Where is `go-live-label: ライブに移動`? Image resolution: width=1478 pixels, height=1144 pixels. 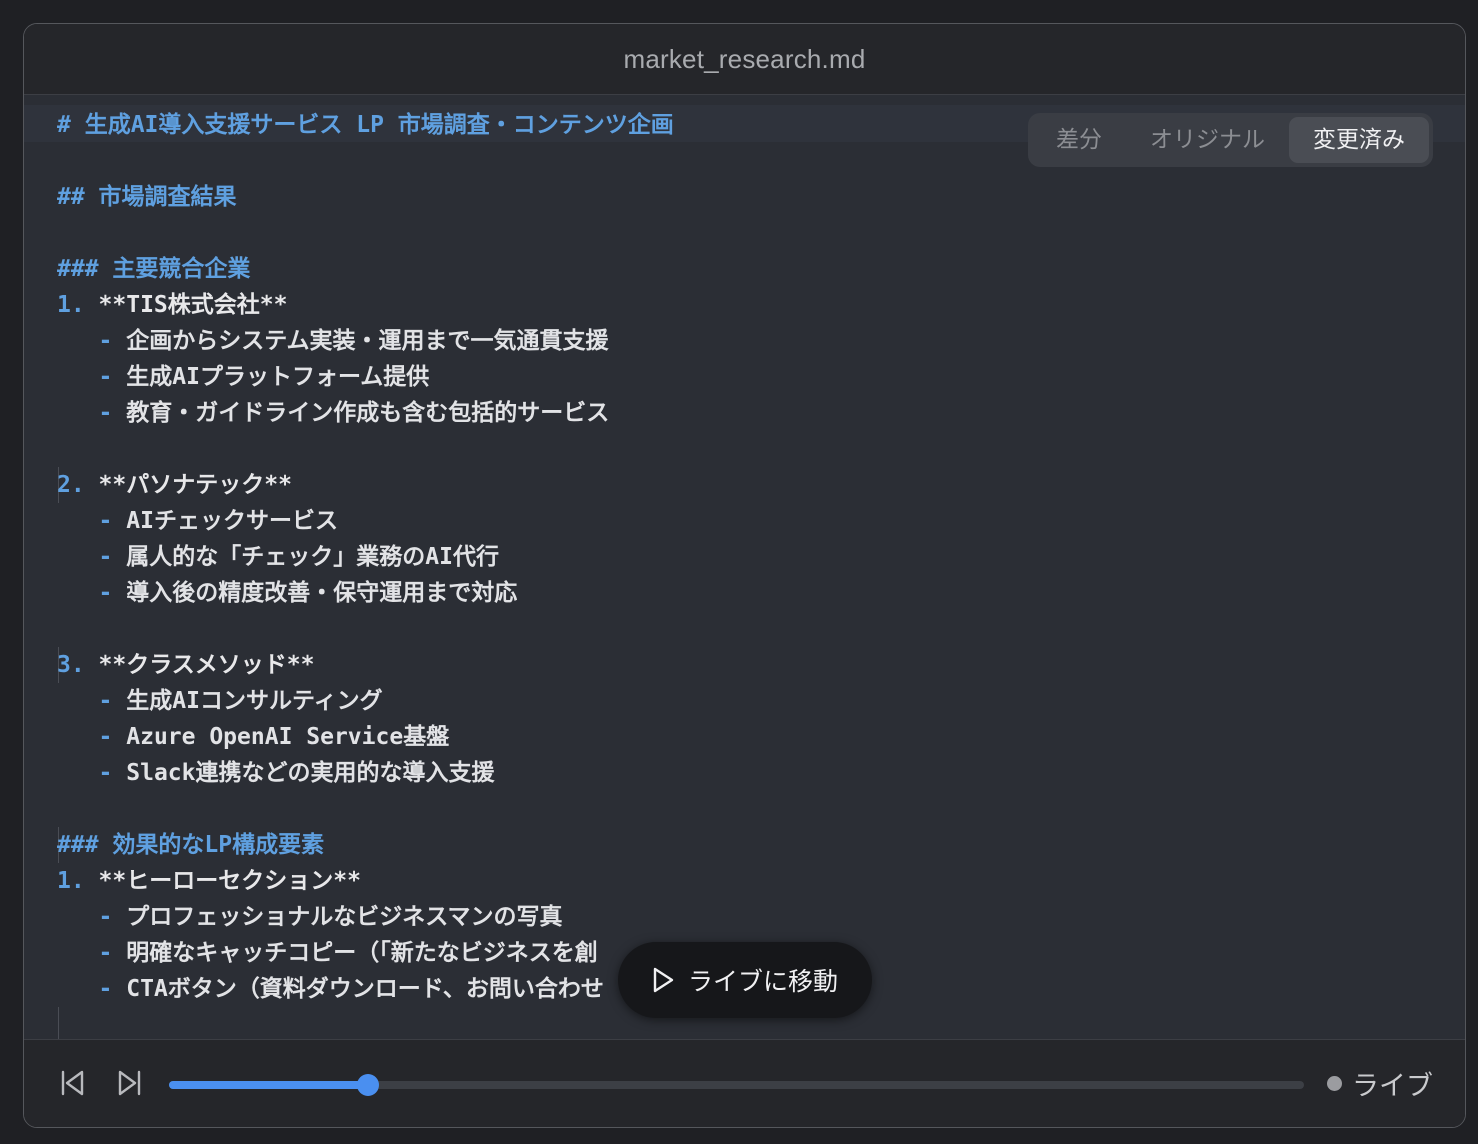 go-live-label: ライブに移動 is located at coordinates (762, 981).